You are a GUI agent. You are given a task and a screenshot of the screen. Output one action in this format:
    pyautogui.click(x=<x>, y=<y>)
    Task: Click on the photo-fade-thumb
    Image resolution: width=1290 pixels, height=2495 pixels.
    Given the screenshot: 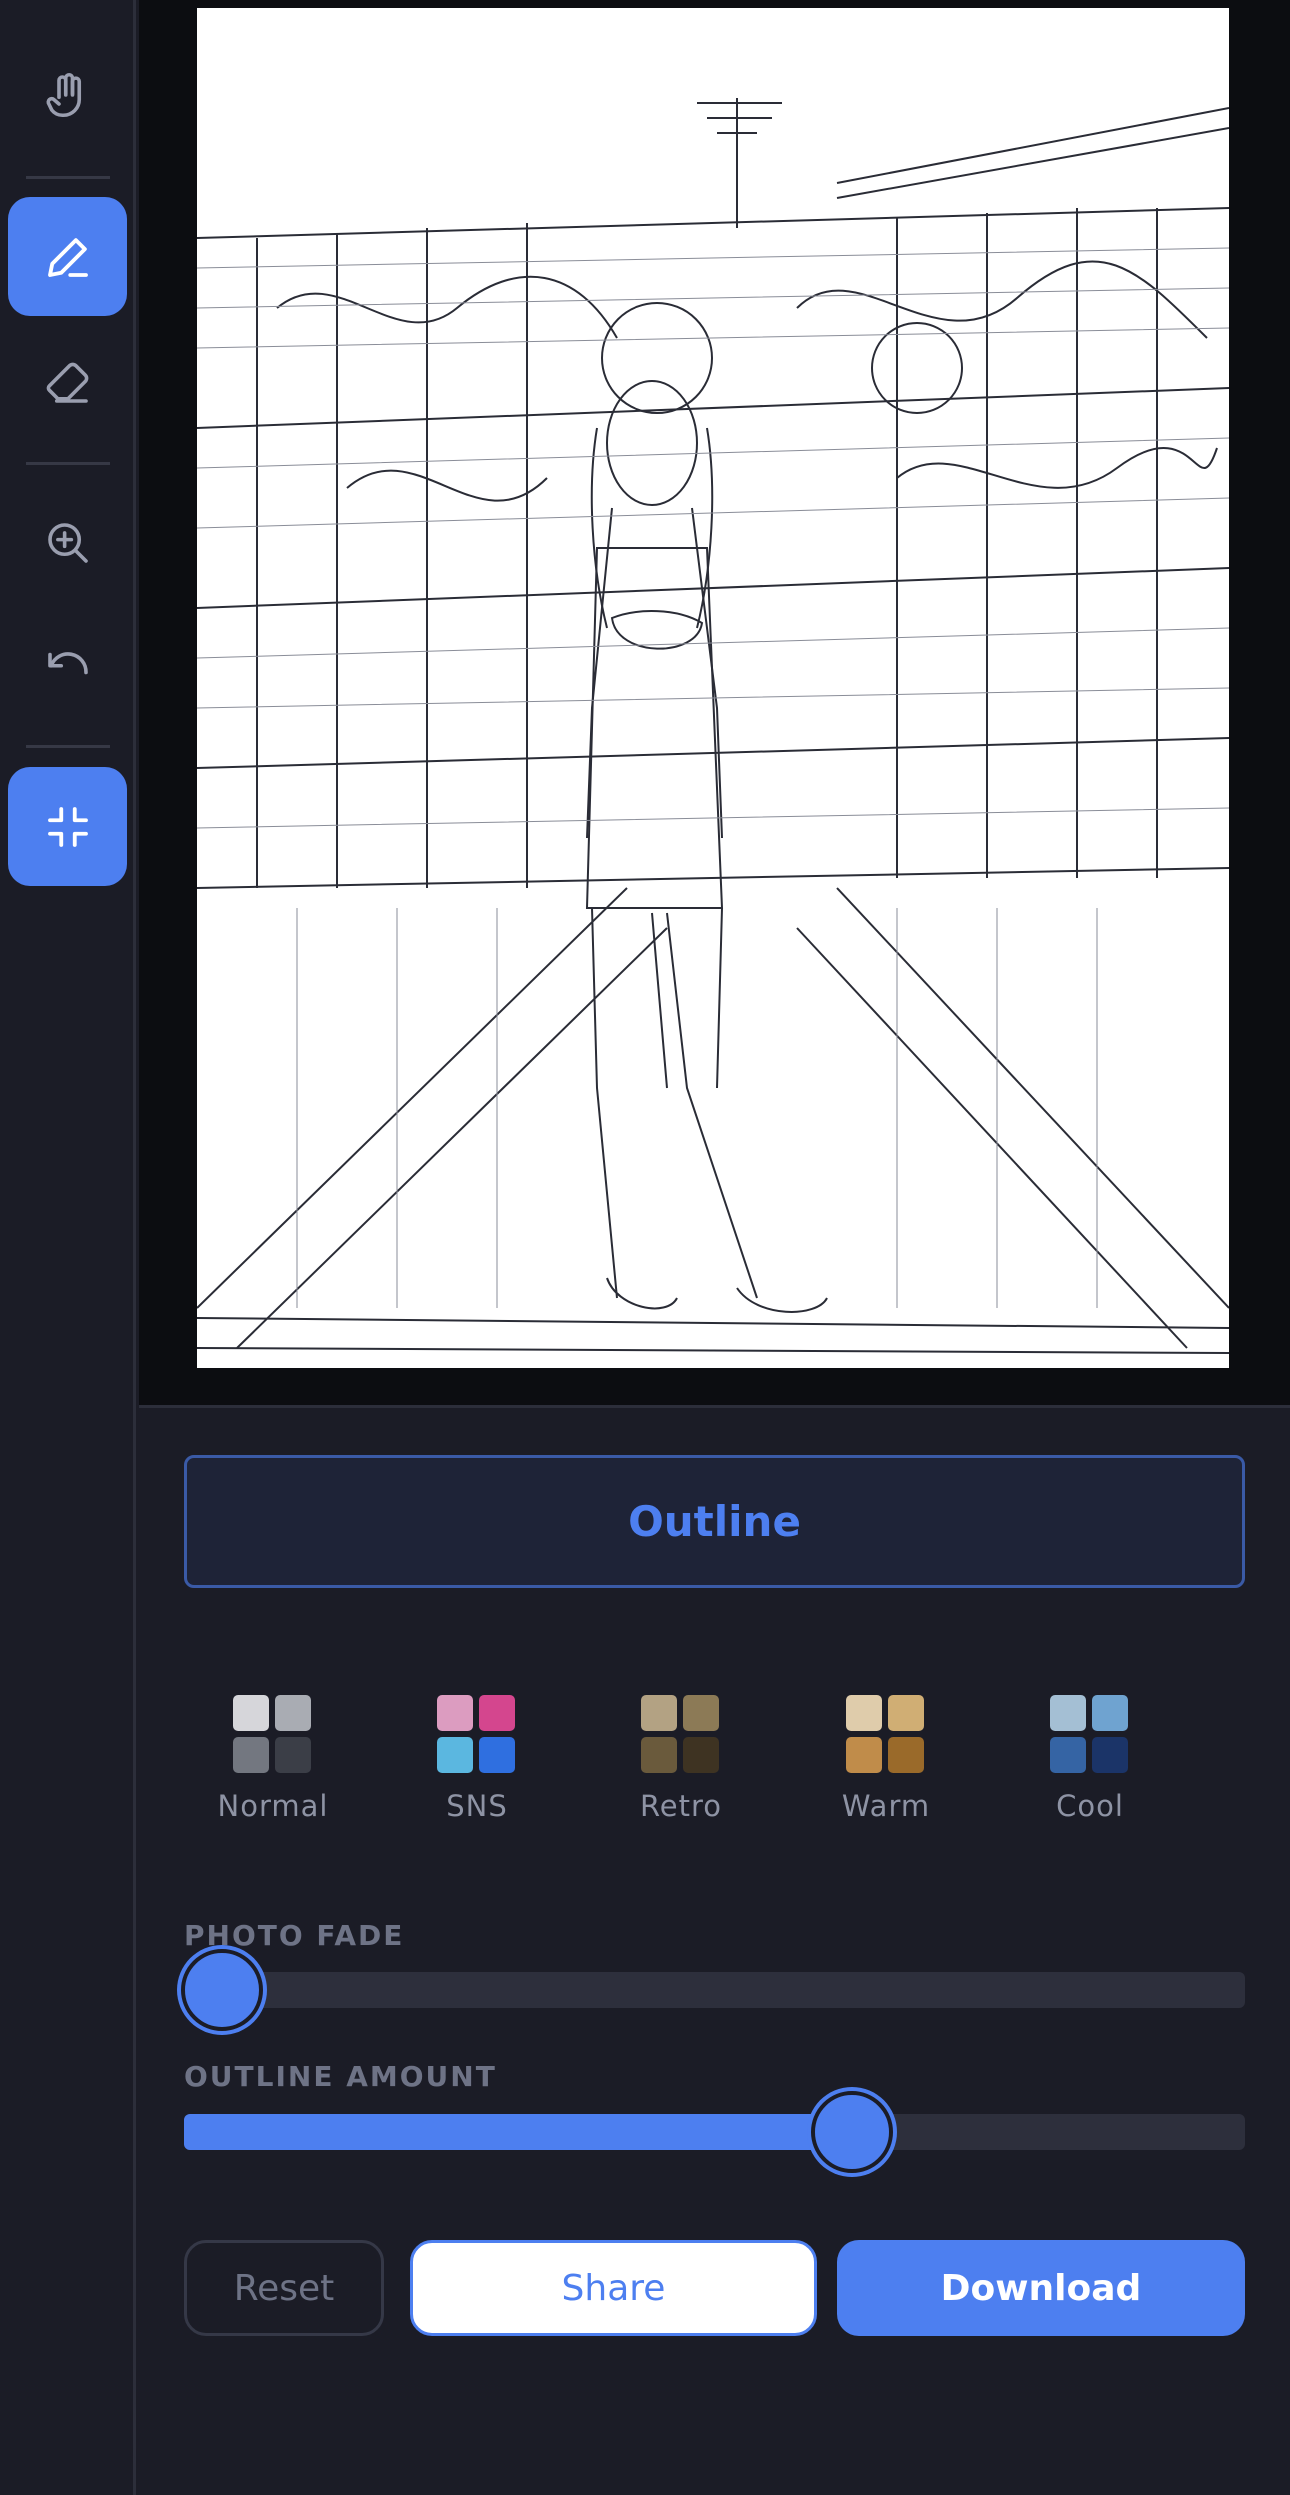 What is the action you would take?
    pyautogui.click(x=222, y=1990)
    